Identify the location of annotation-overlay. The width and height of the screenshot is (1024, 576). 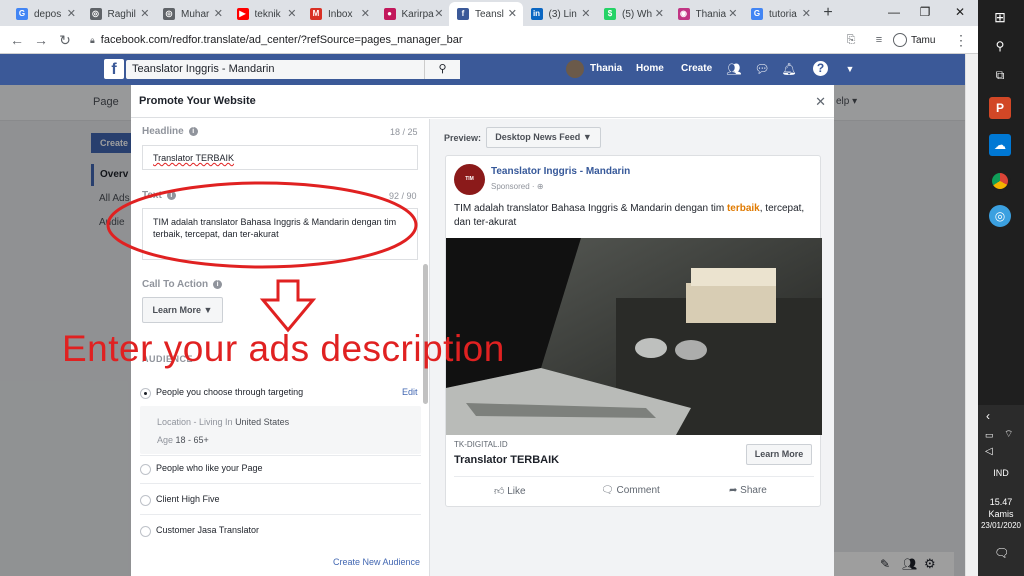
(262, 257).